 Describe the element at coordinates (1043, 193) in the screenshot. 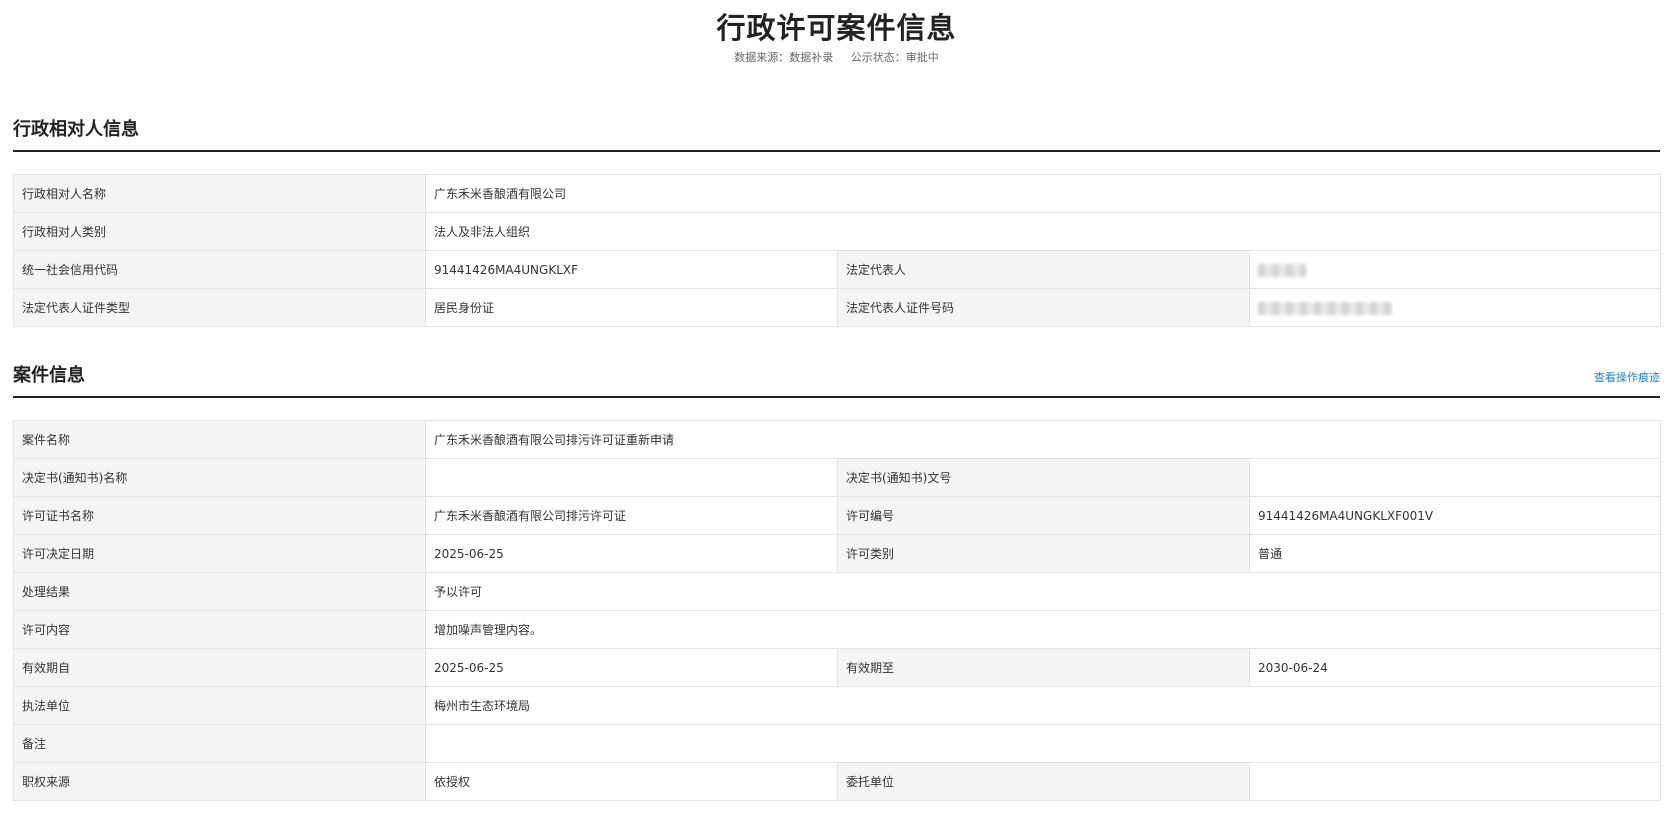

I see `party-name-value: 广东禾米香酿酒有限公司` at that location.